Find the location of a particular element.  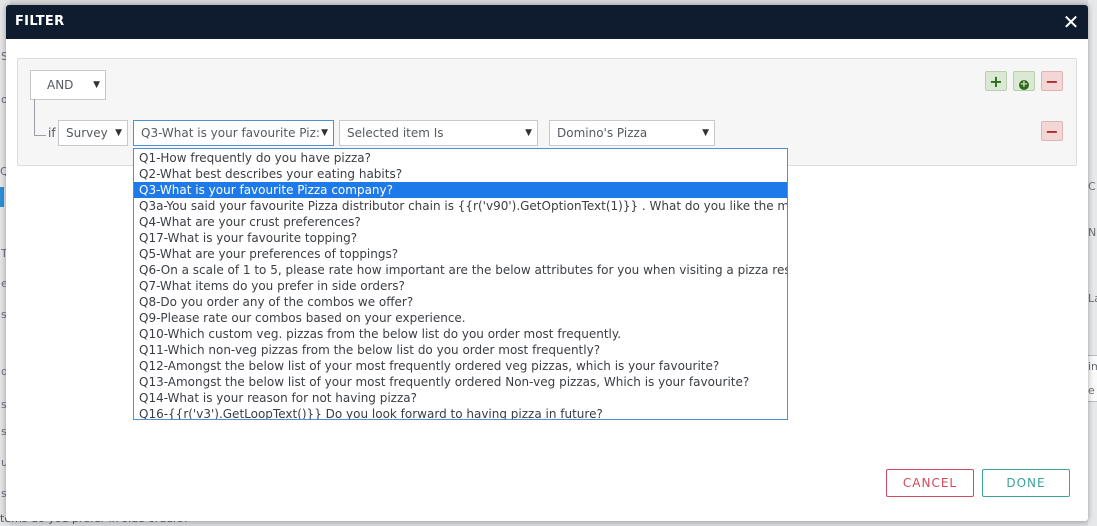

background-text: e is located at coordinates (1091, 390).